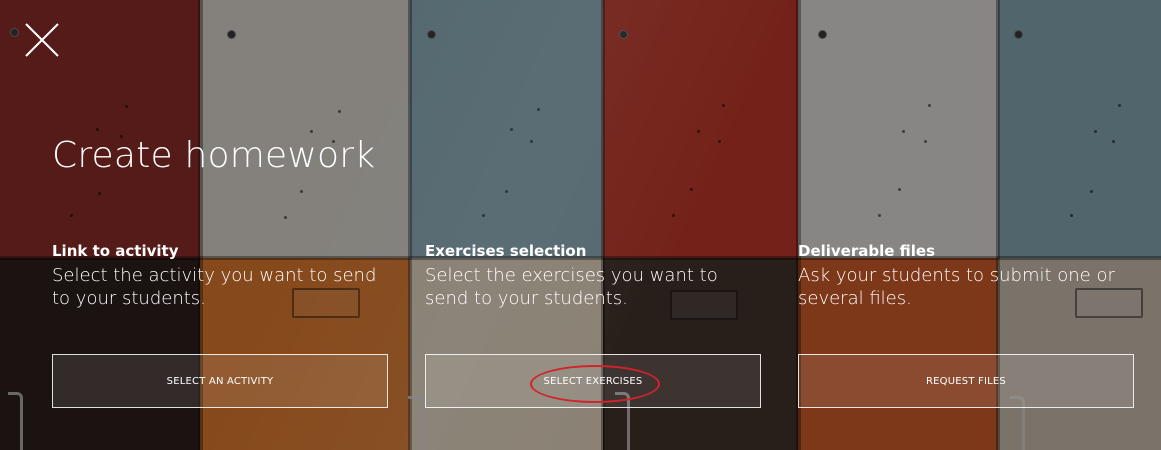 The image size is (1161, 450). I want to click on close-icon, so click(42, 40).